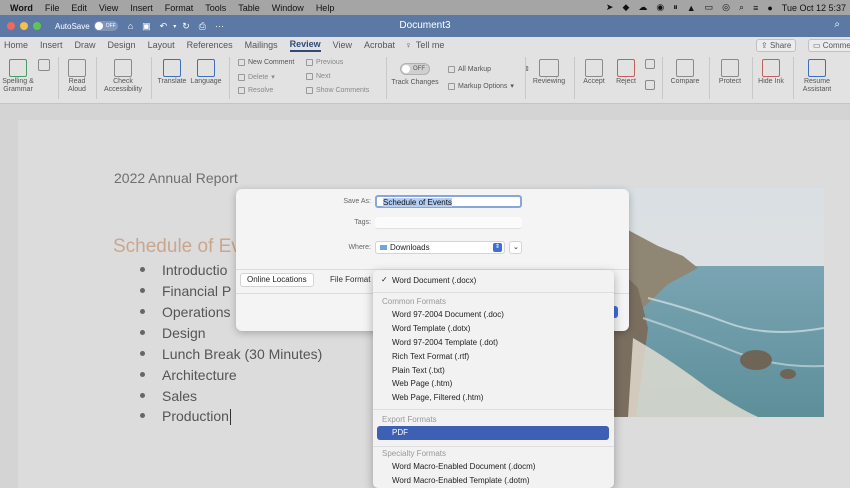 The height and width of the screenshot is (488, 850). What do you see at coordinates (161, 45) in the screenshot?
I see `tab-layout: Layout` at bounding box center [161, 45].